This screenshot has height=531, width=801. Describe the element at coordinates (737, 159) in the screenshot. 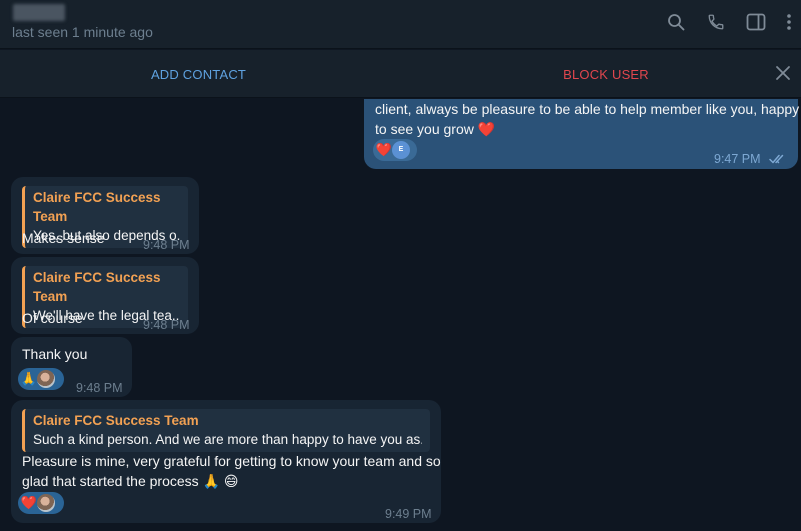

I see `message-time: 9:47 PM` at that location.